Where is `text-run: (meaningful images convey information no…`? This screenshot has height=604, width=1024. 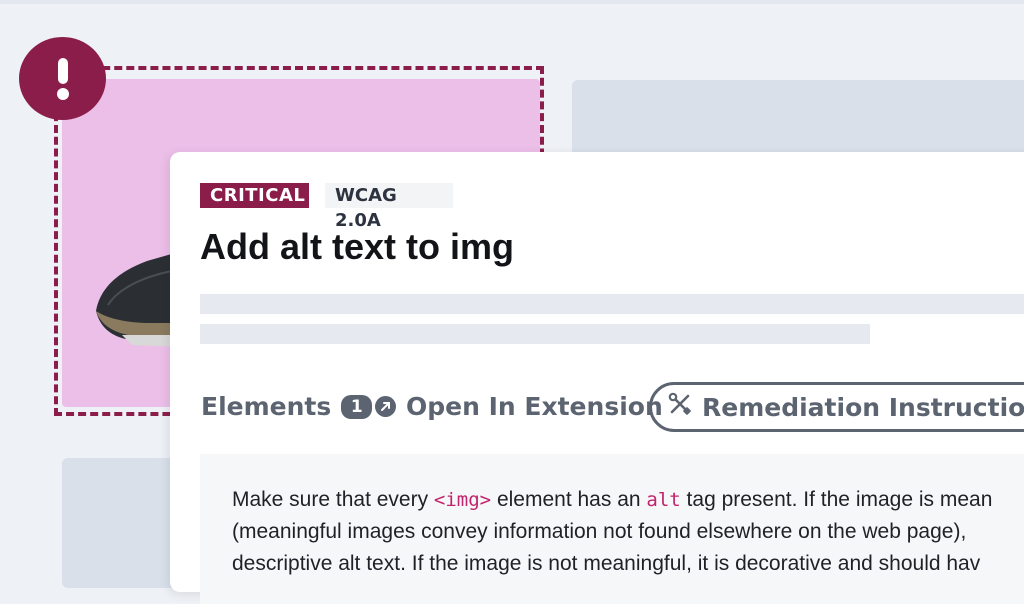
text-run: (meaningful images convey information no… is located at coordinates (599, 531).